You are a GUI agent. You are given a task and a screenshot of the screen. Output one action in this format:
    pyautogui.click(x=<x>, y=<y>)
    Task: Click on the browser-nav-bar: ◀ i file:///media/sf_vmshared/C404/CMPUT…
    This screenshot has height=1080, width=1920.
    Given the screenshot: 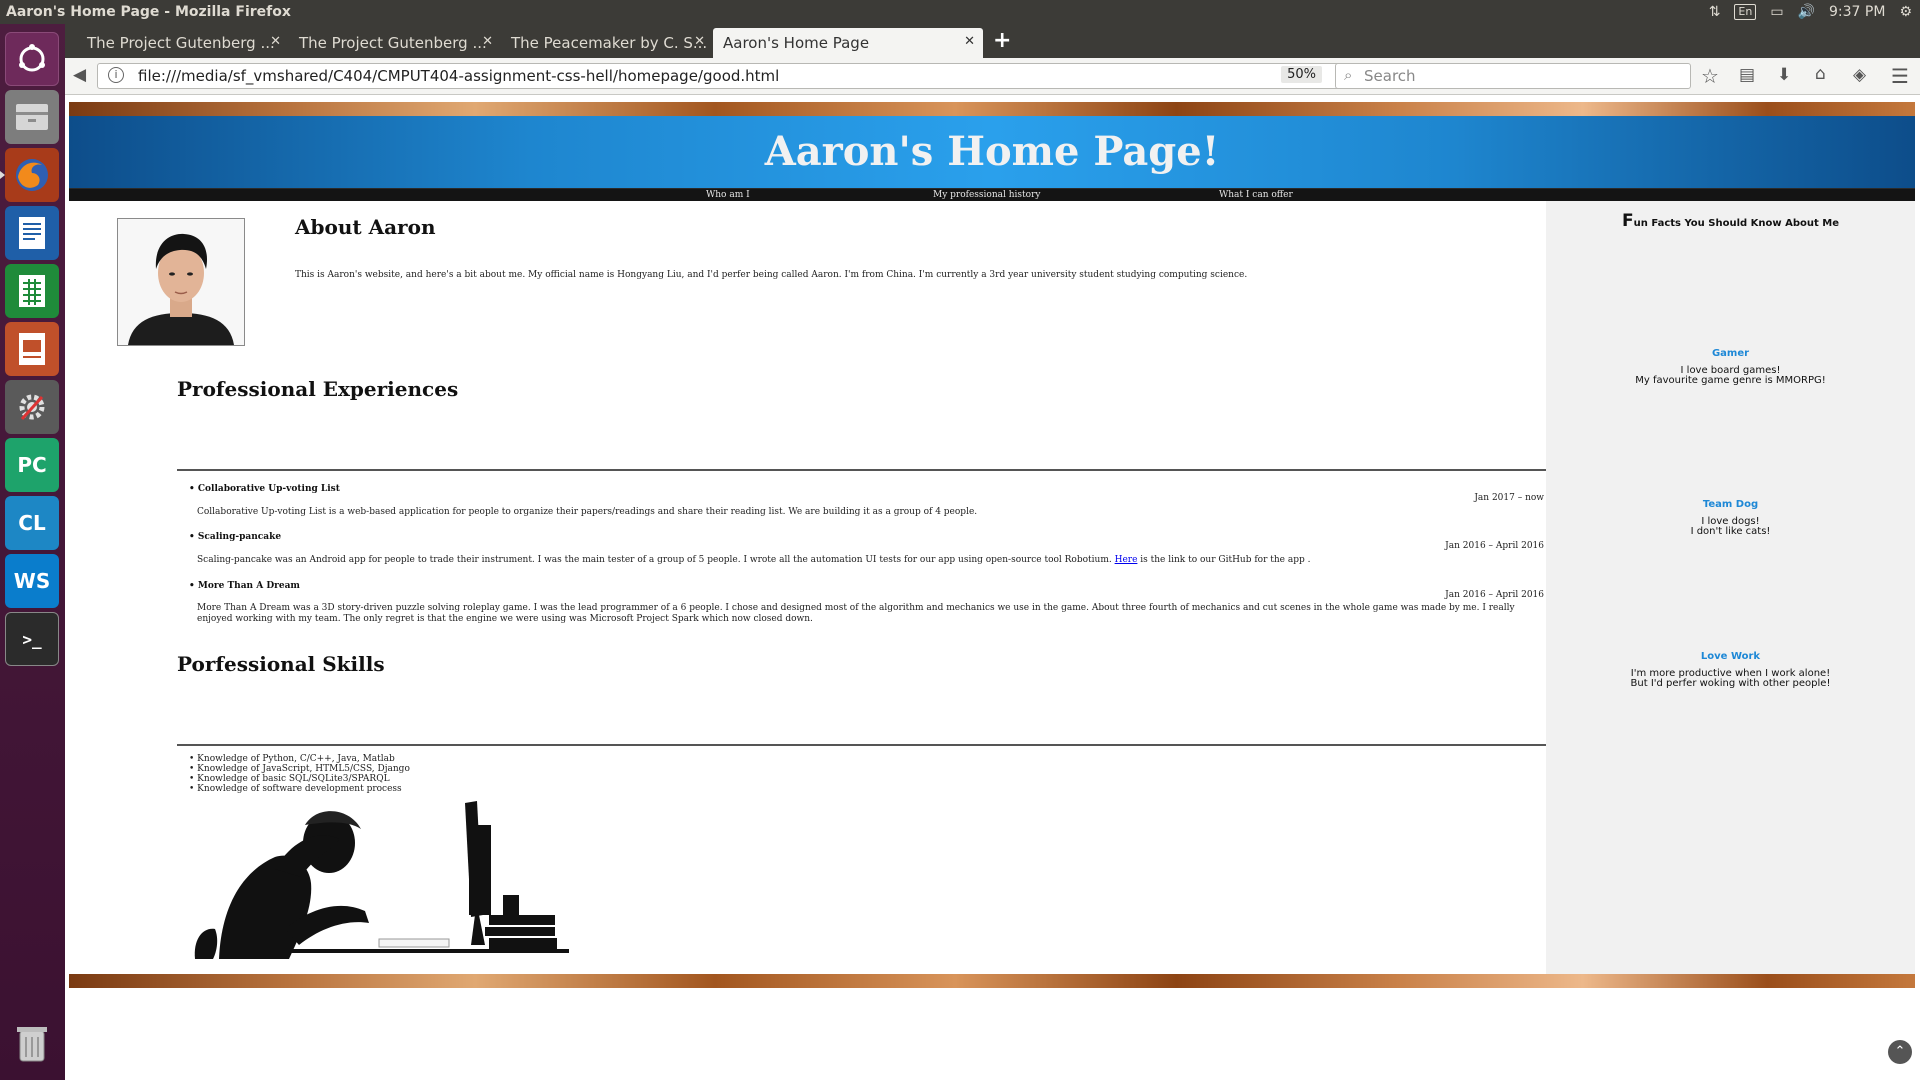 What is the action you would take?
    pyautogui.click(x=992, y=76)
    